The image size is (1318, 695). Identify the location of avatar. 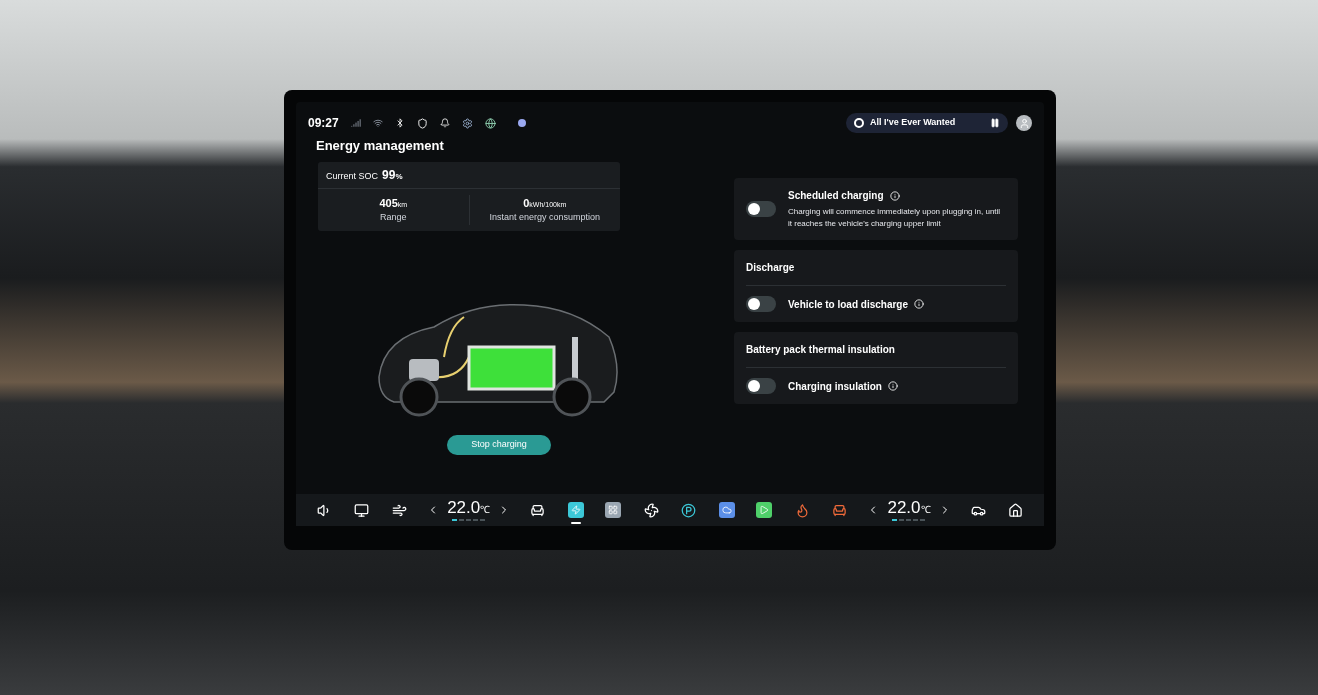
(1024, 123).